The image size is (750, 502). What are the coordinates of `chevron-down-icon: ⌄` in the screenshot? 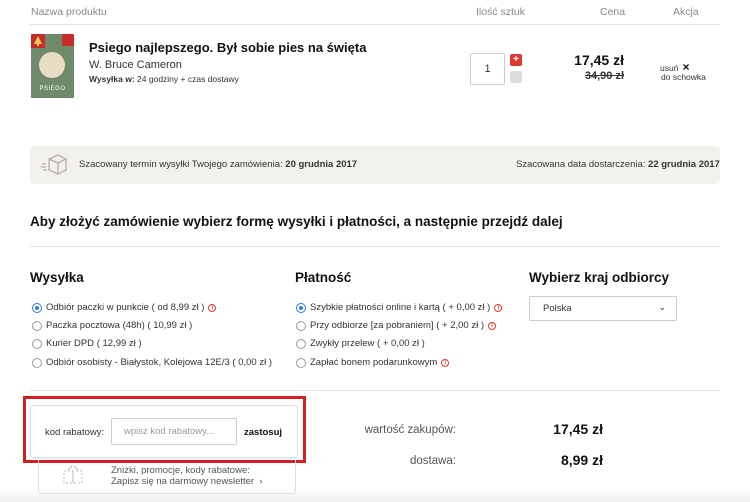 It's located at (662, 307).